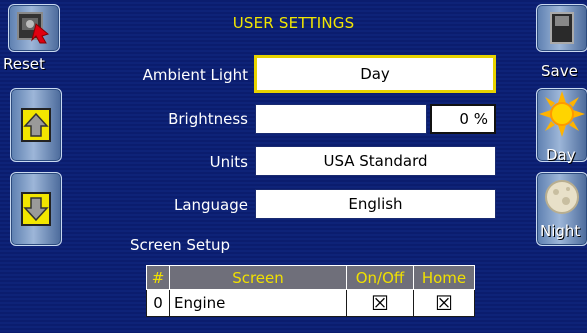 Image resolution: width=587 pixels, height=333 pixels. I want to click on arrow-up-icon, so click(36, 125).